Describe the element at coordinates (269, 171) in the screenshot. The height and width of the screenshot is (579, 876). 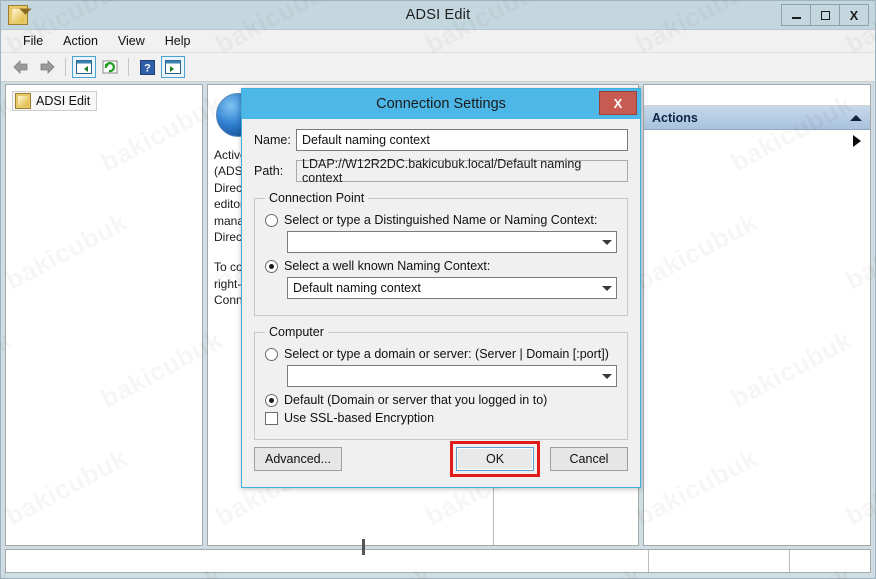
I see `path-field-label: Path:` at that location.